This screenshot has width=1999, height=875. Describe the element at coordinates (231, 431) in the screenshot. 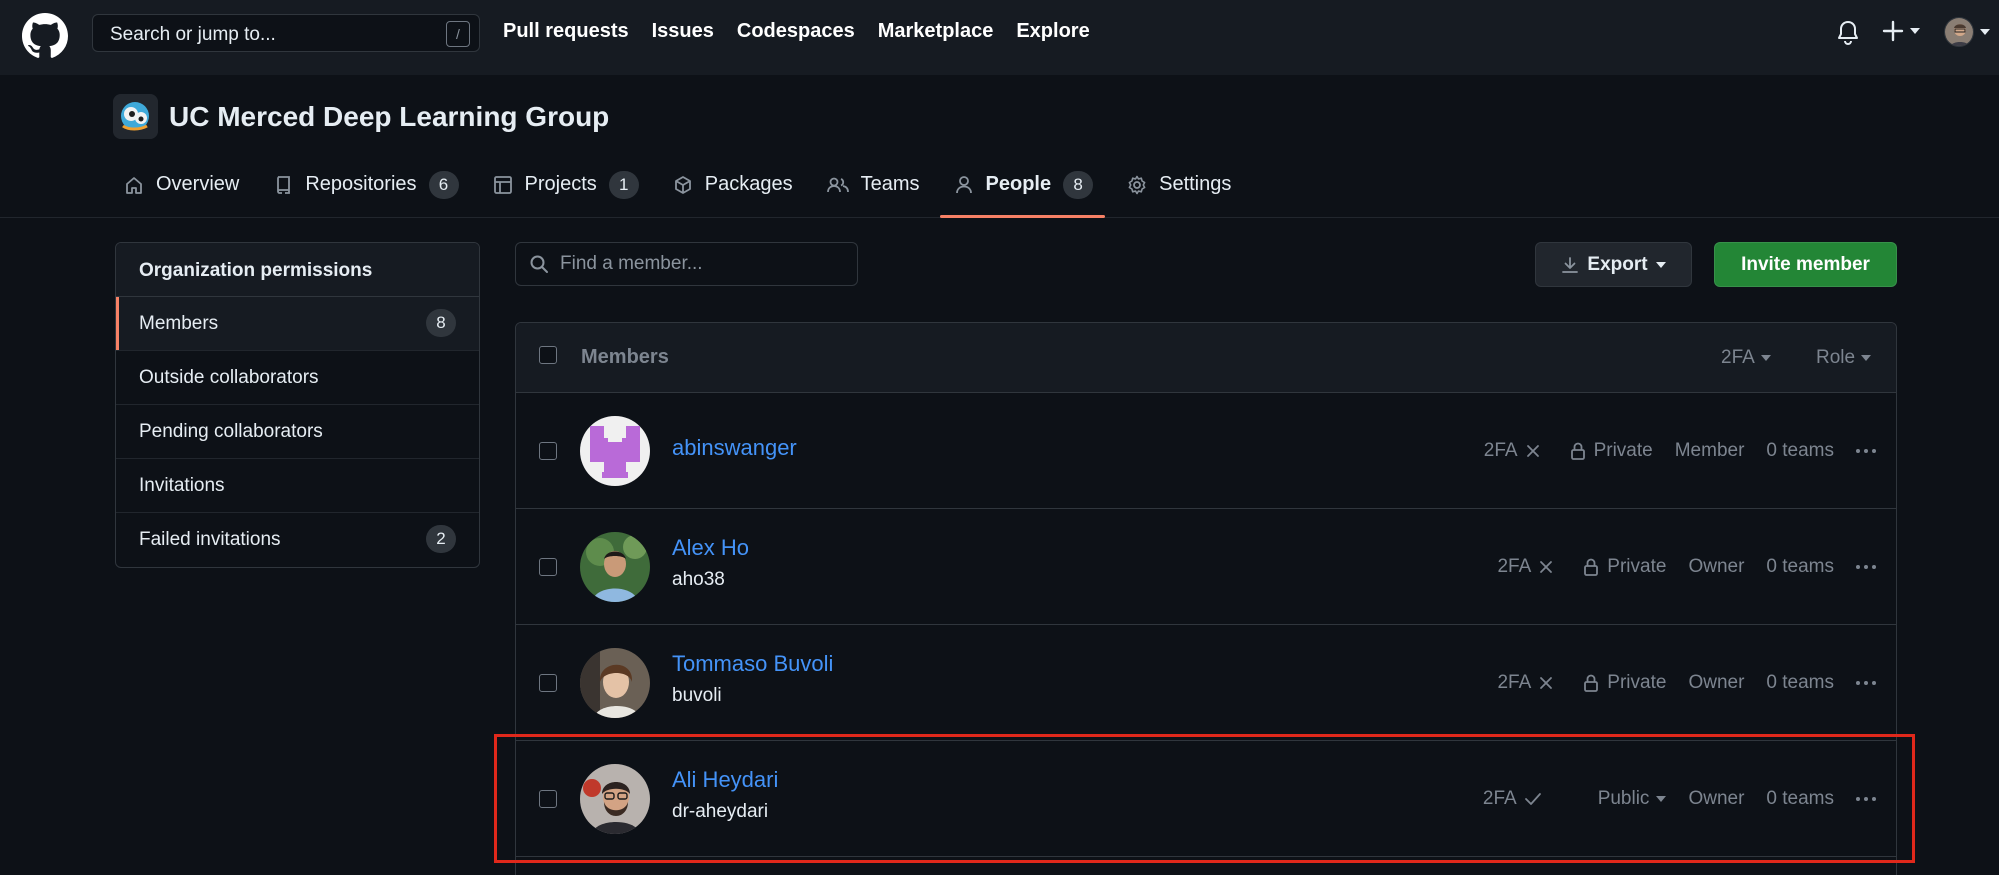

I see `sidebar-item-label: Pending collaborators` at that location.